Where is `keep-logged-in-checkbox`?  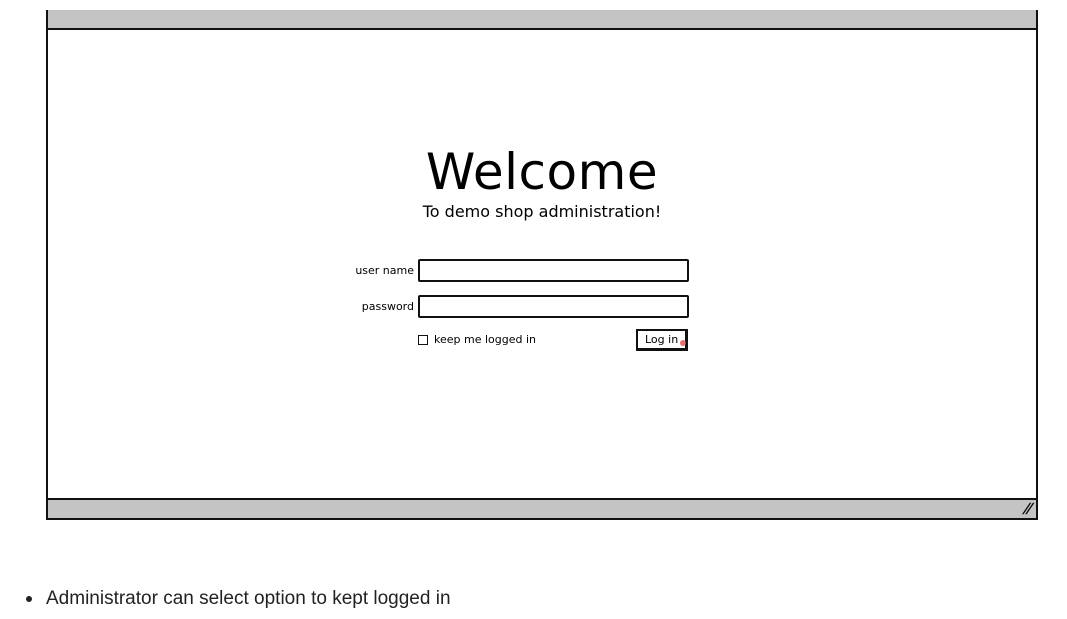
keep-logged-in-checkbox is located at coordinates (423, 340).